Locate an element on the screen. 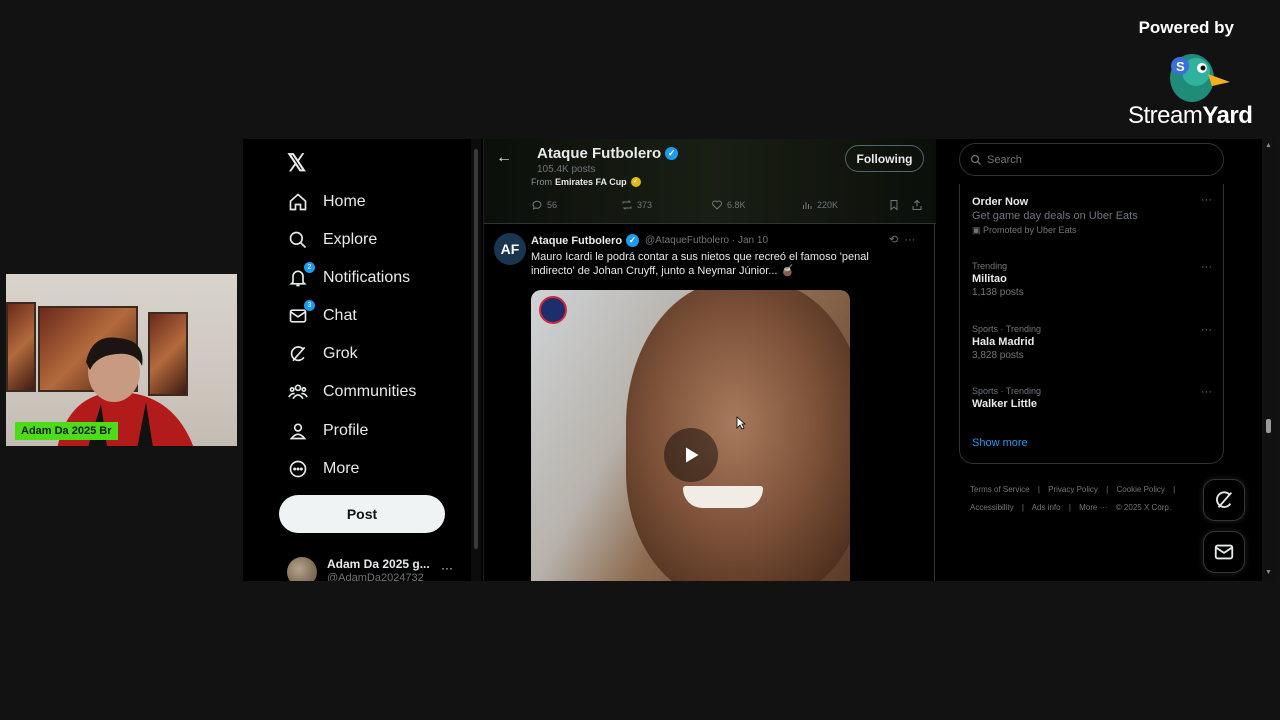 The width and height of the screenshot is (1280, 720). person-icon is located at coordinates (298, 431).